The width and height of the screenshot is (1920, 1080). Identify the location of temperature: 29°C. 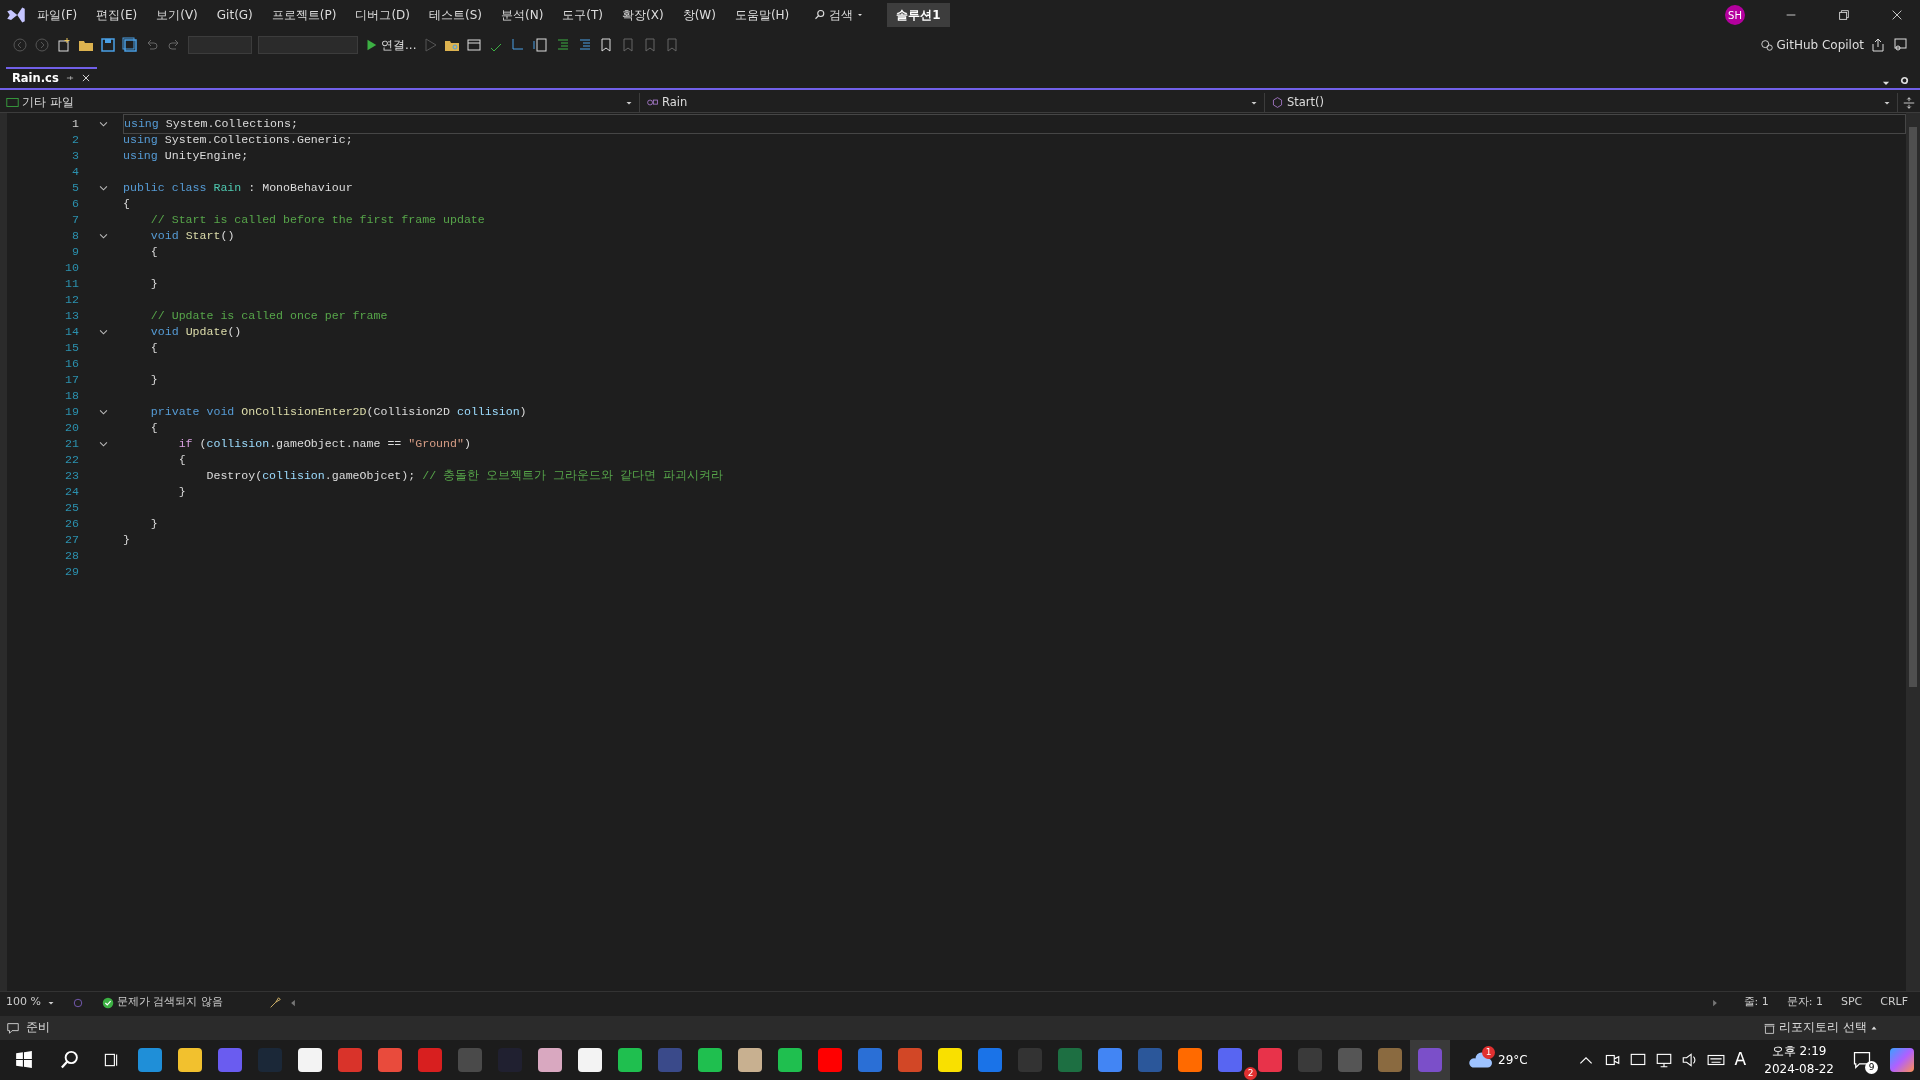
(1513, 1060).